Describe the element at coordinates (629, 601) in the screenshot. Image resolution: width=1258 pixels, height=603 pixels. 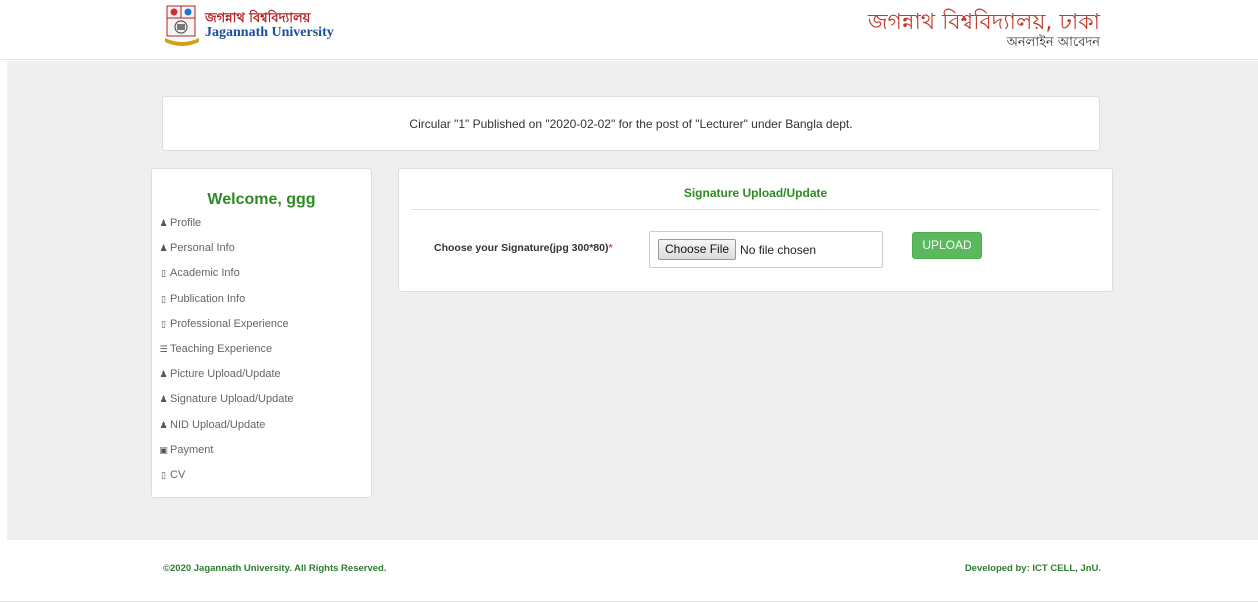
I see `footer-divider` at that location.